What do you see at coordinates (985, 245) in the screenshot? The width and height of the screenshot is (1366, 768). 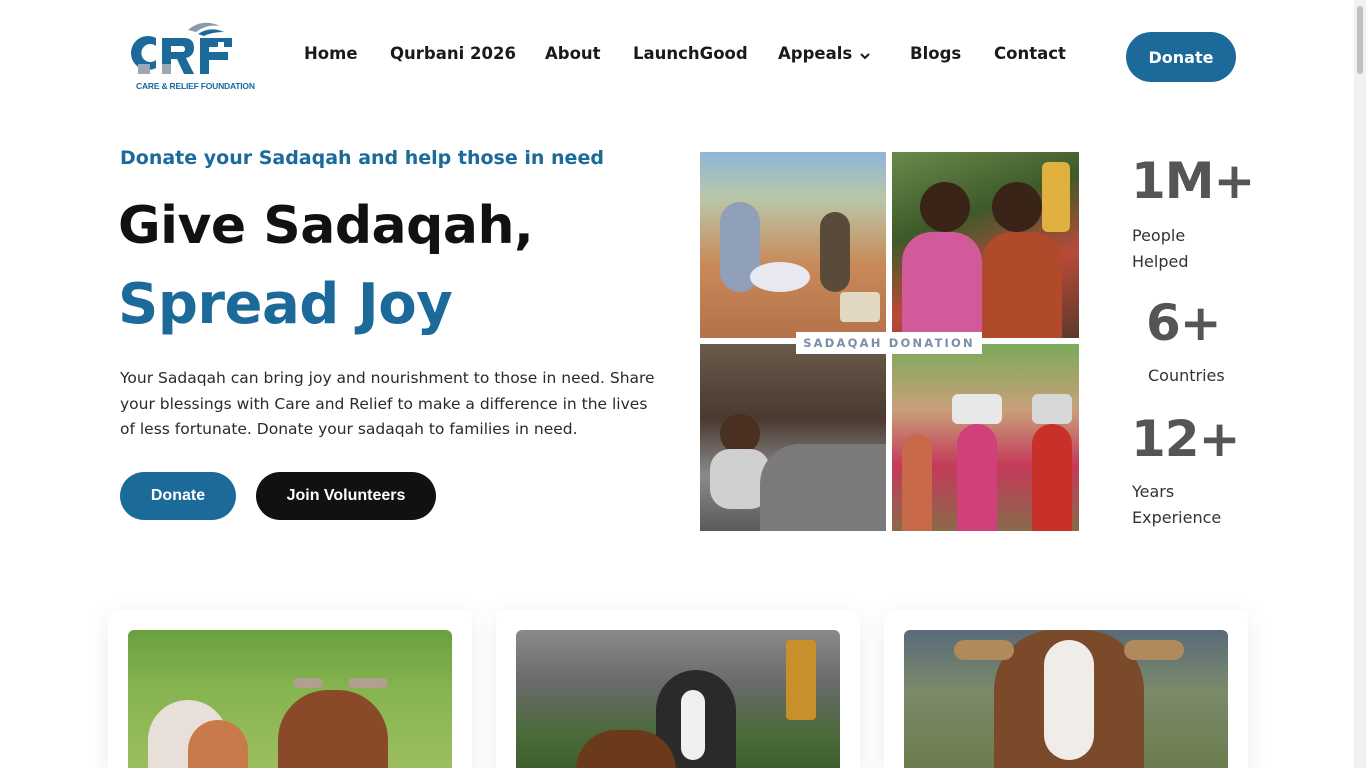 I see `photo-smiling-children` at bounding box center [985, 245].